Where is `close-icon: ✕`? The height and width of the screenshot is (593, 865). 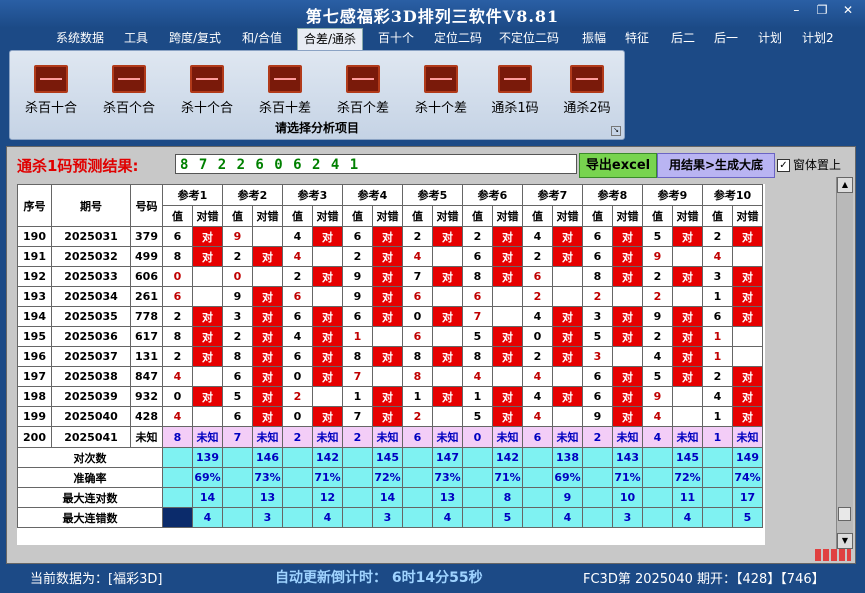 close-icon: ✕ is located at coordinates (848, 10).